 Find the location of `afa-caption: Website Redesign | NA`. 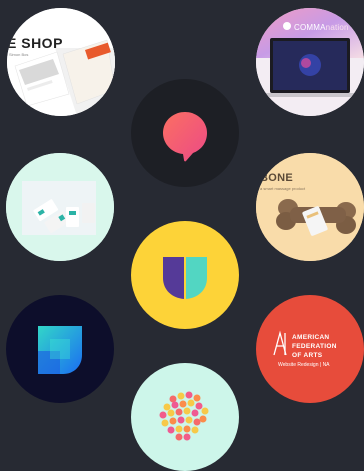

afa-caption: Website Redesign | NA is located at coordinates (304, 365).